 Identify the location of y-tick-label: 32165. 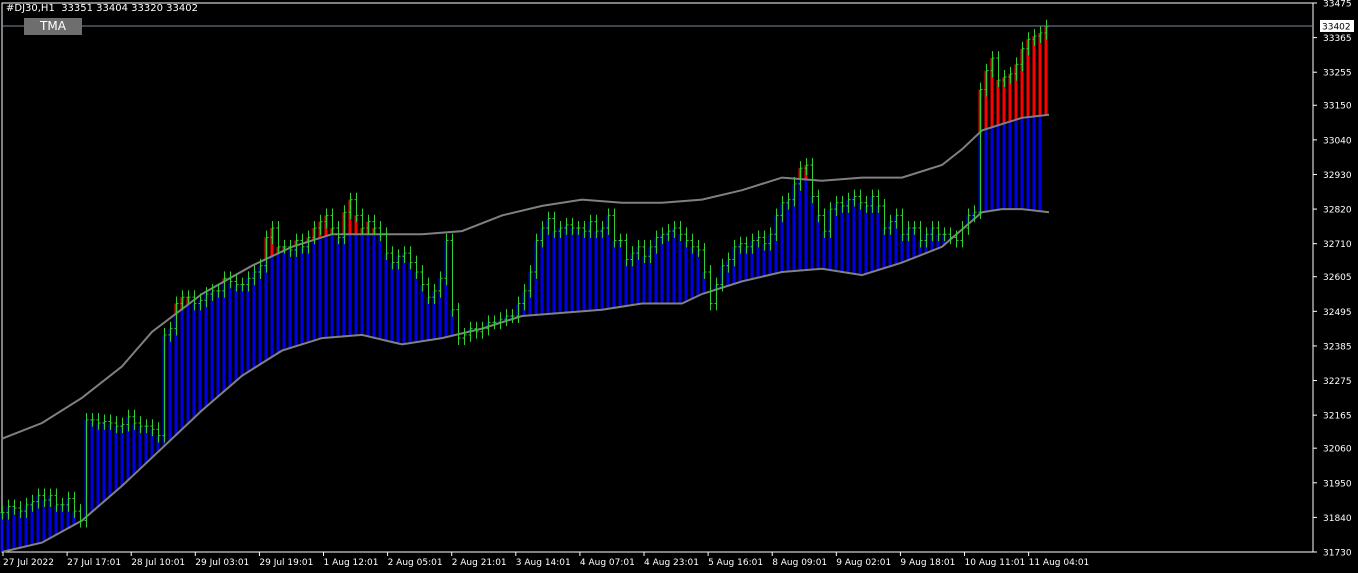
(1337, 417).